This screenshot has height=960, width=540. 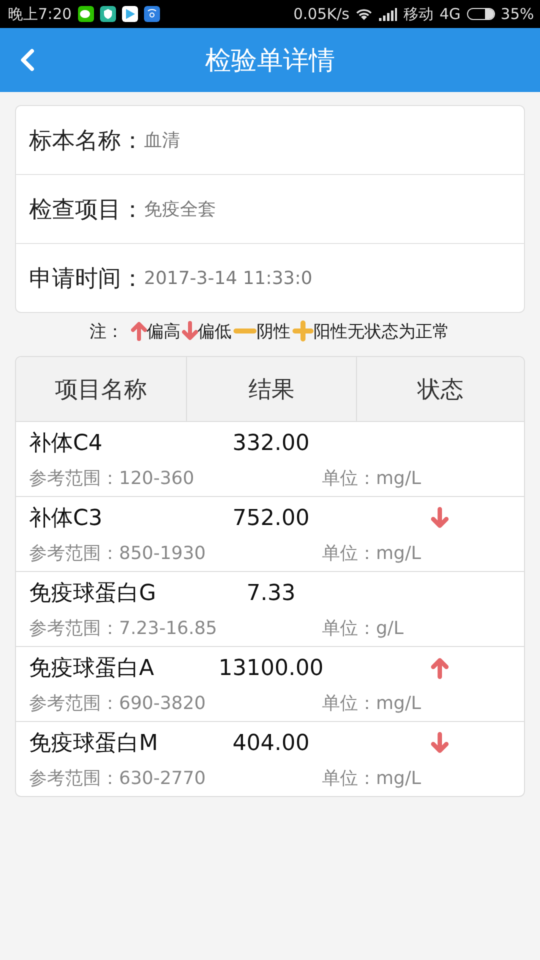 What do you see at coordinates (273, 331) in the screenshot?
I see `legend-text: 阴性` at bounding box center [273, 331].